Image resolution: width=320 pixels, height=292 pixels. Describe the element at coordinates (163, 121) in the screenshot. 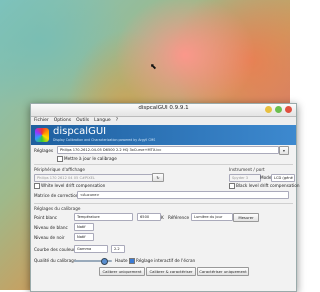

I see `menu-bar: Fichier Options Outils Langue ?` at that location.